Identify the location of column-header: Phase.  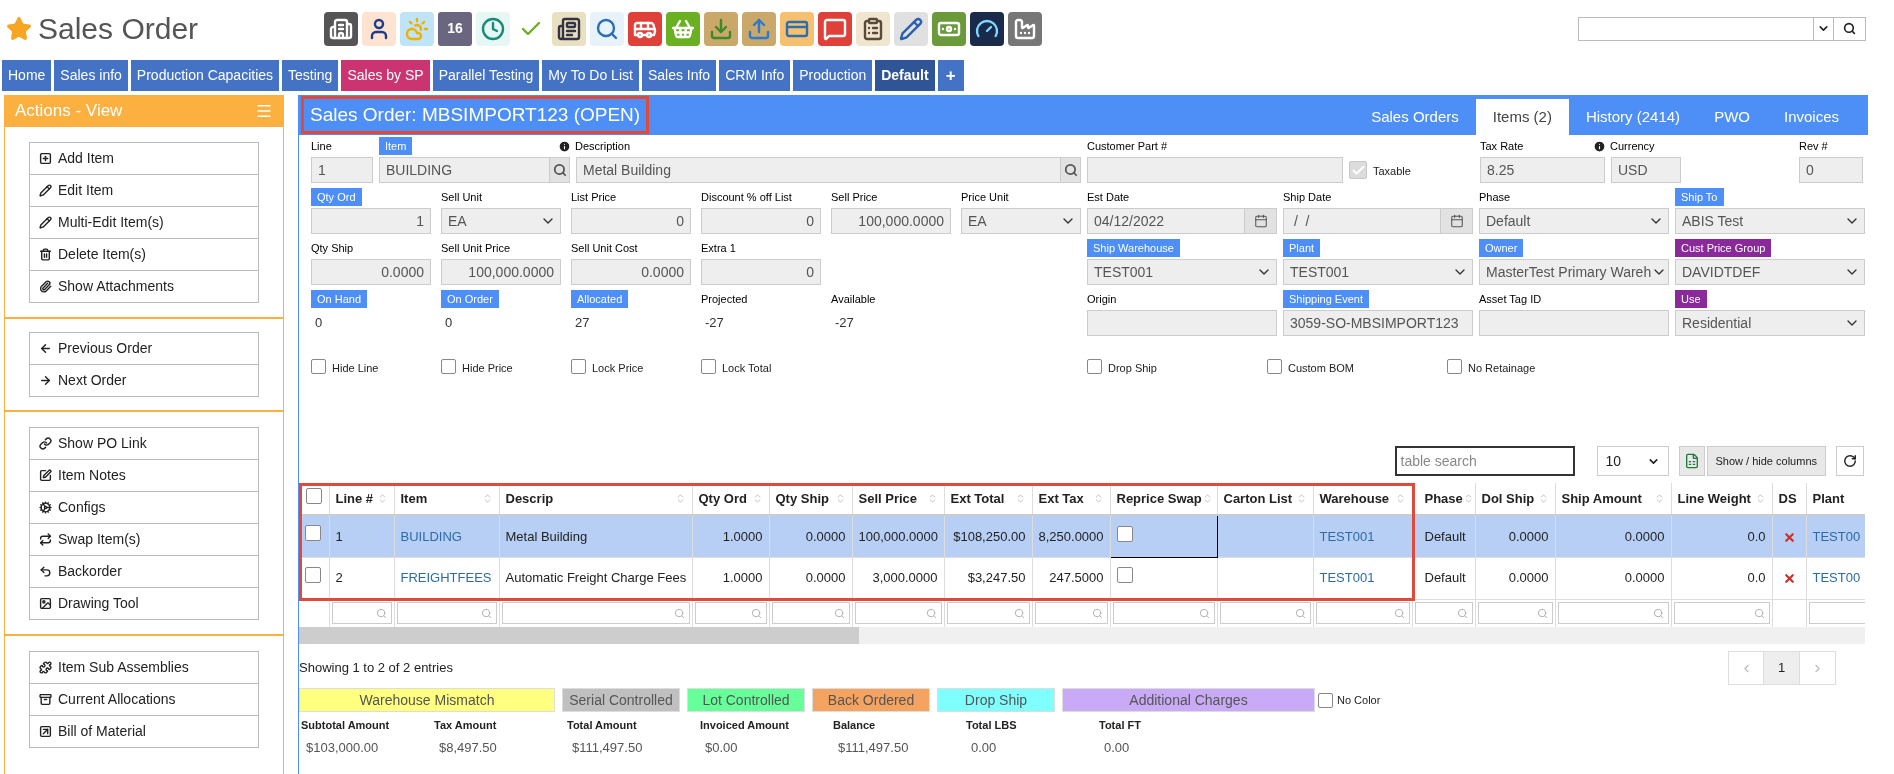
(1443, 498).